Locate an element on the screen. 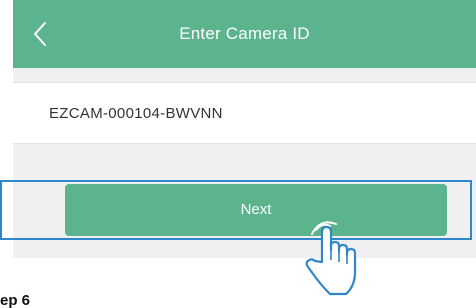  step-caption: ep 6 is located at coordinates (15, 300).